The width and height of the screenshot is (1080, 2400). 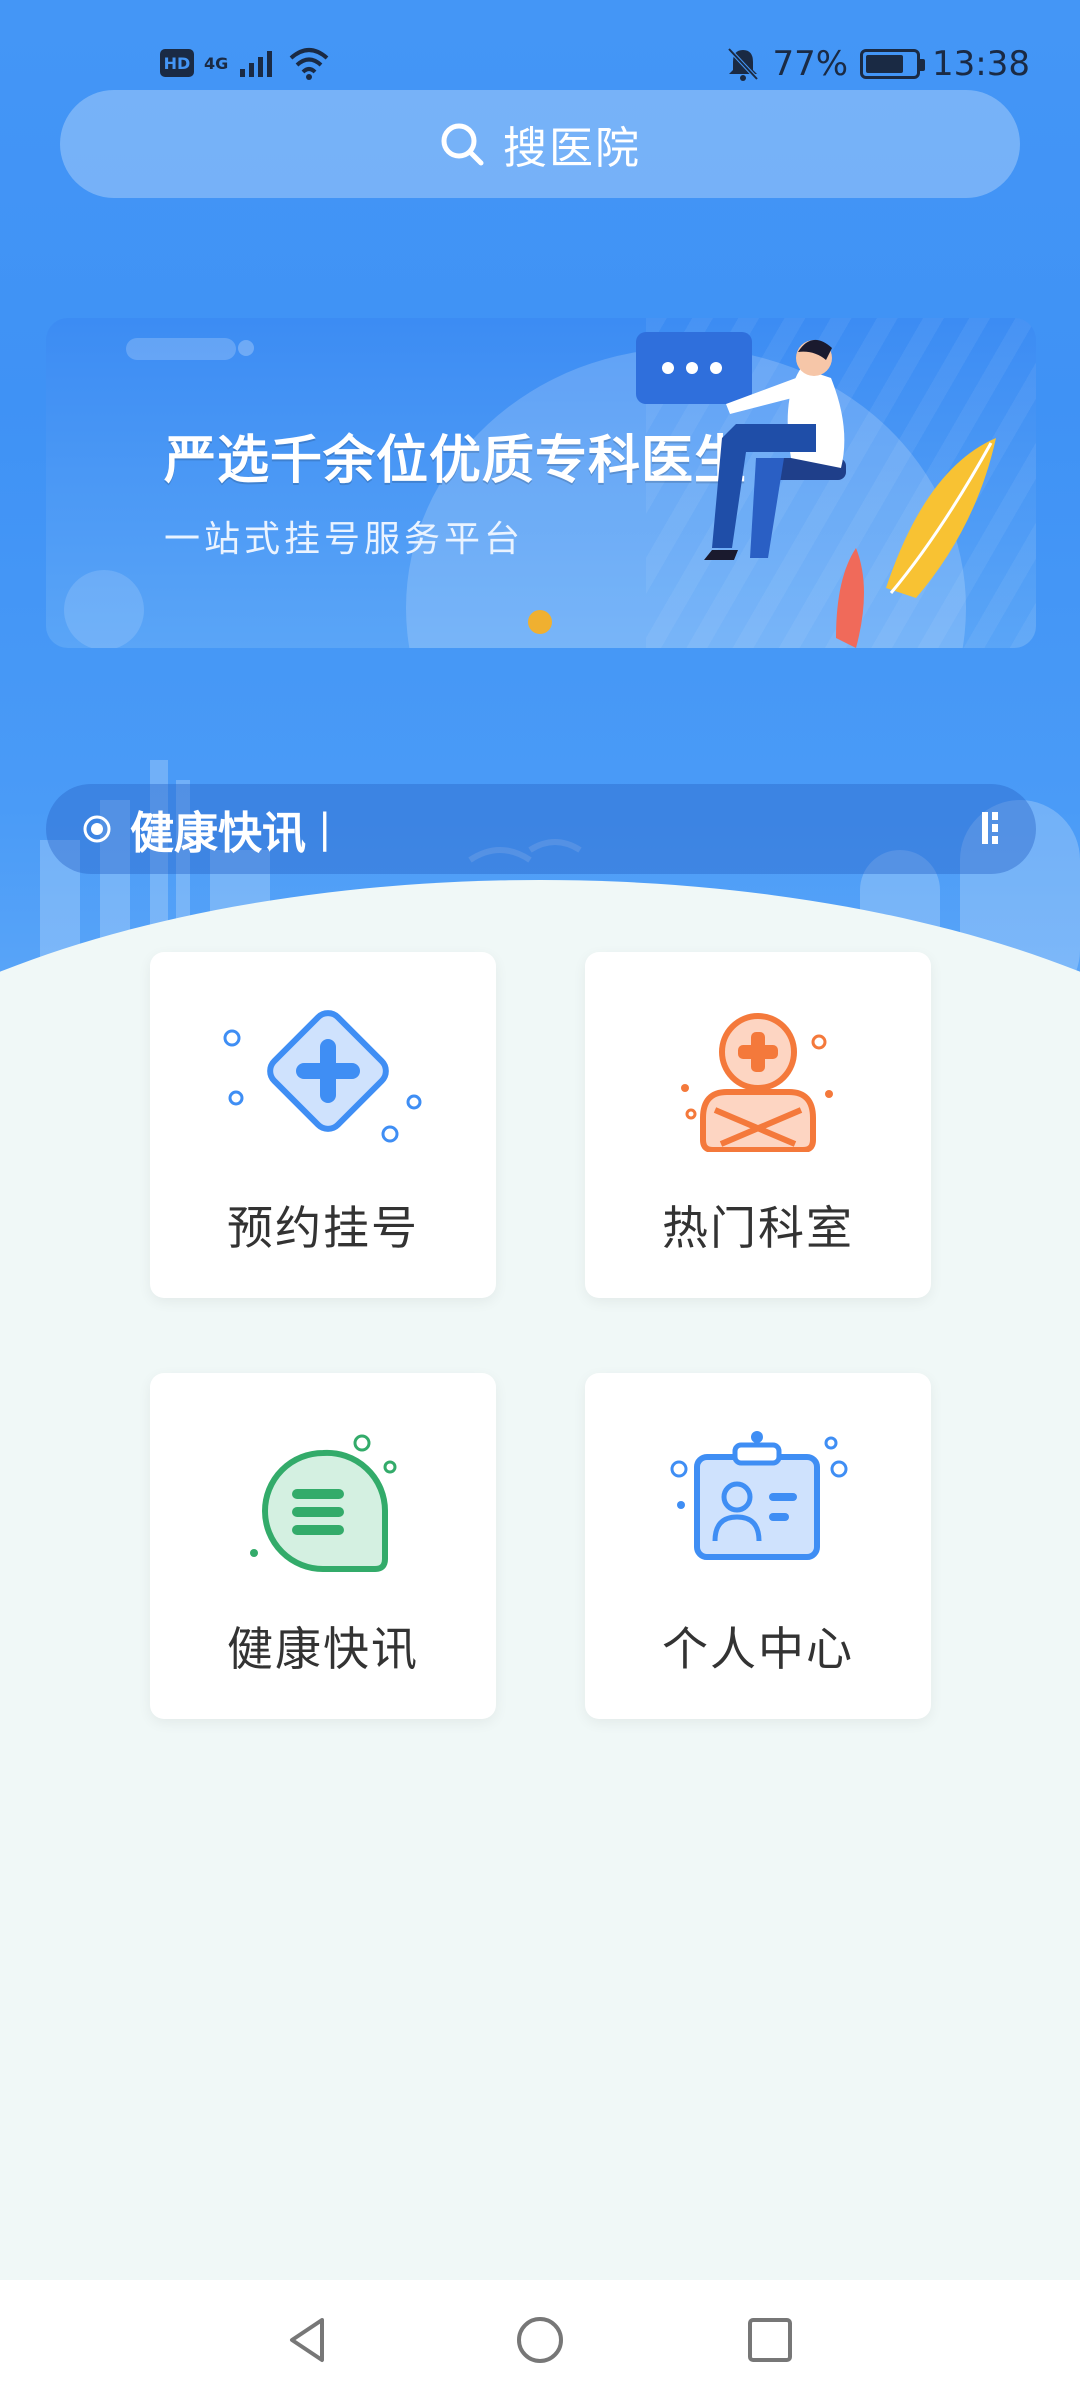 I want to click on hd-indicator: HD, so click(x=177, y=63).